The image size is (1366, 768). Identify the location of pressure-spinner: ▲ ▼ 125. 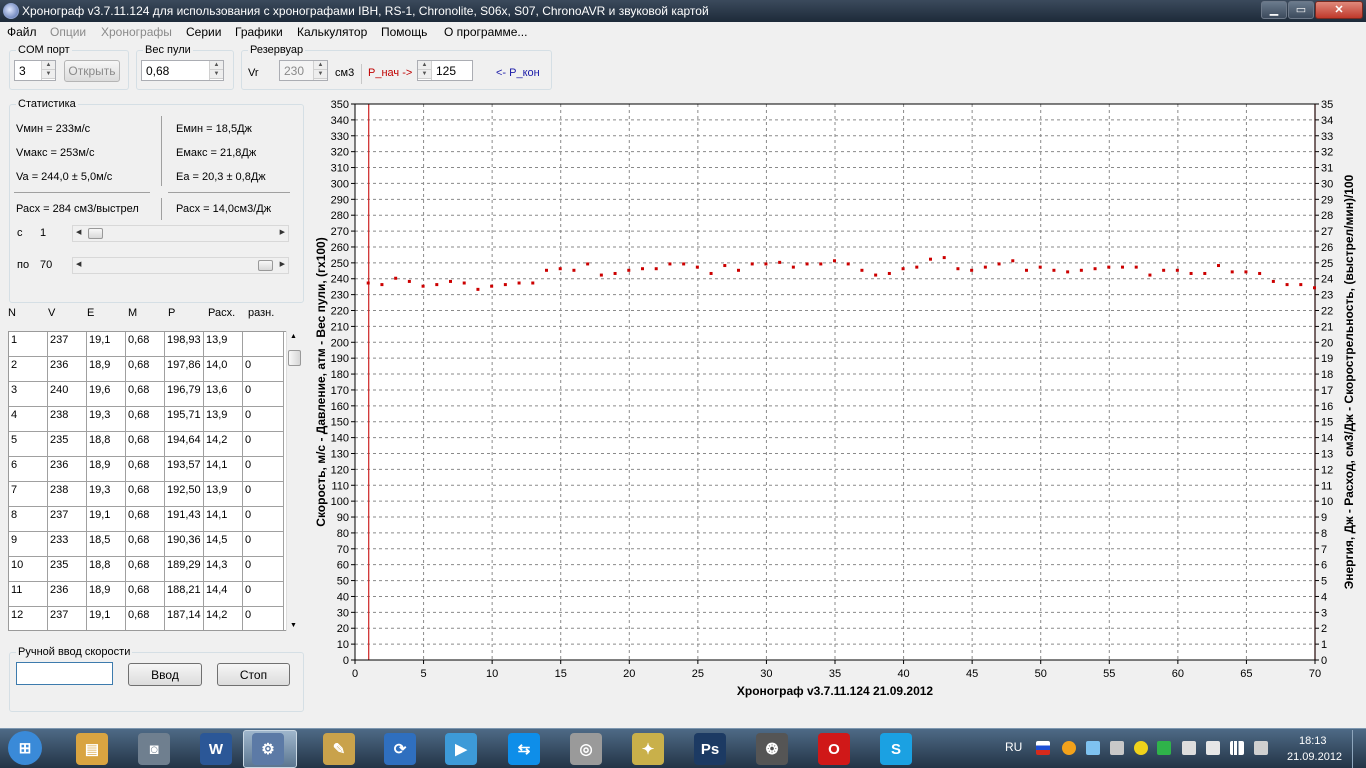
(445, 70).